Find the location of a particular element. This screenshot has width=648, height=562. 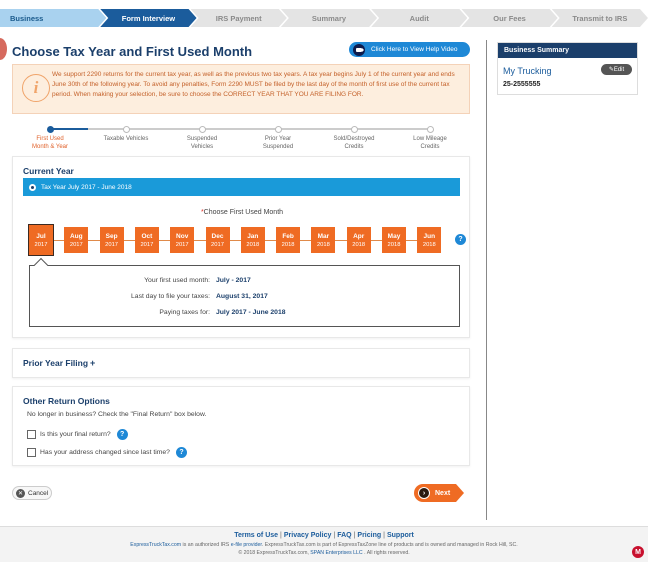

final-return-help-icon: ? is located at coordinates (122, 434).